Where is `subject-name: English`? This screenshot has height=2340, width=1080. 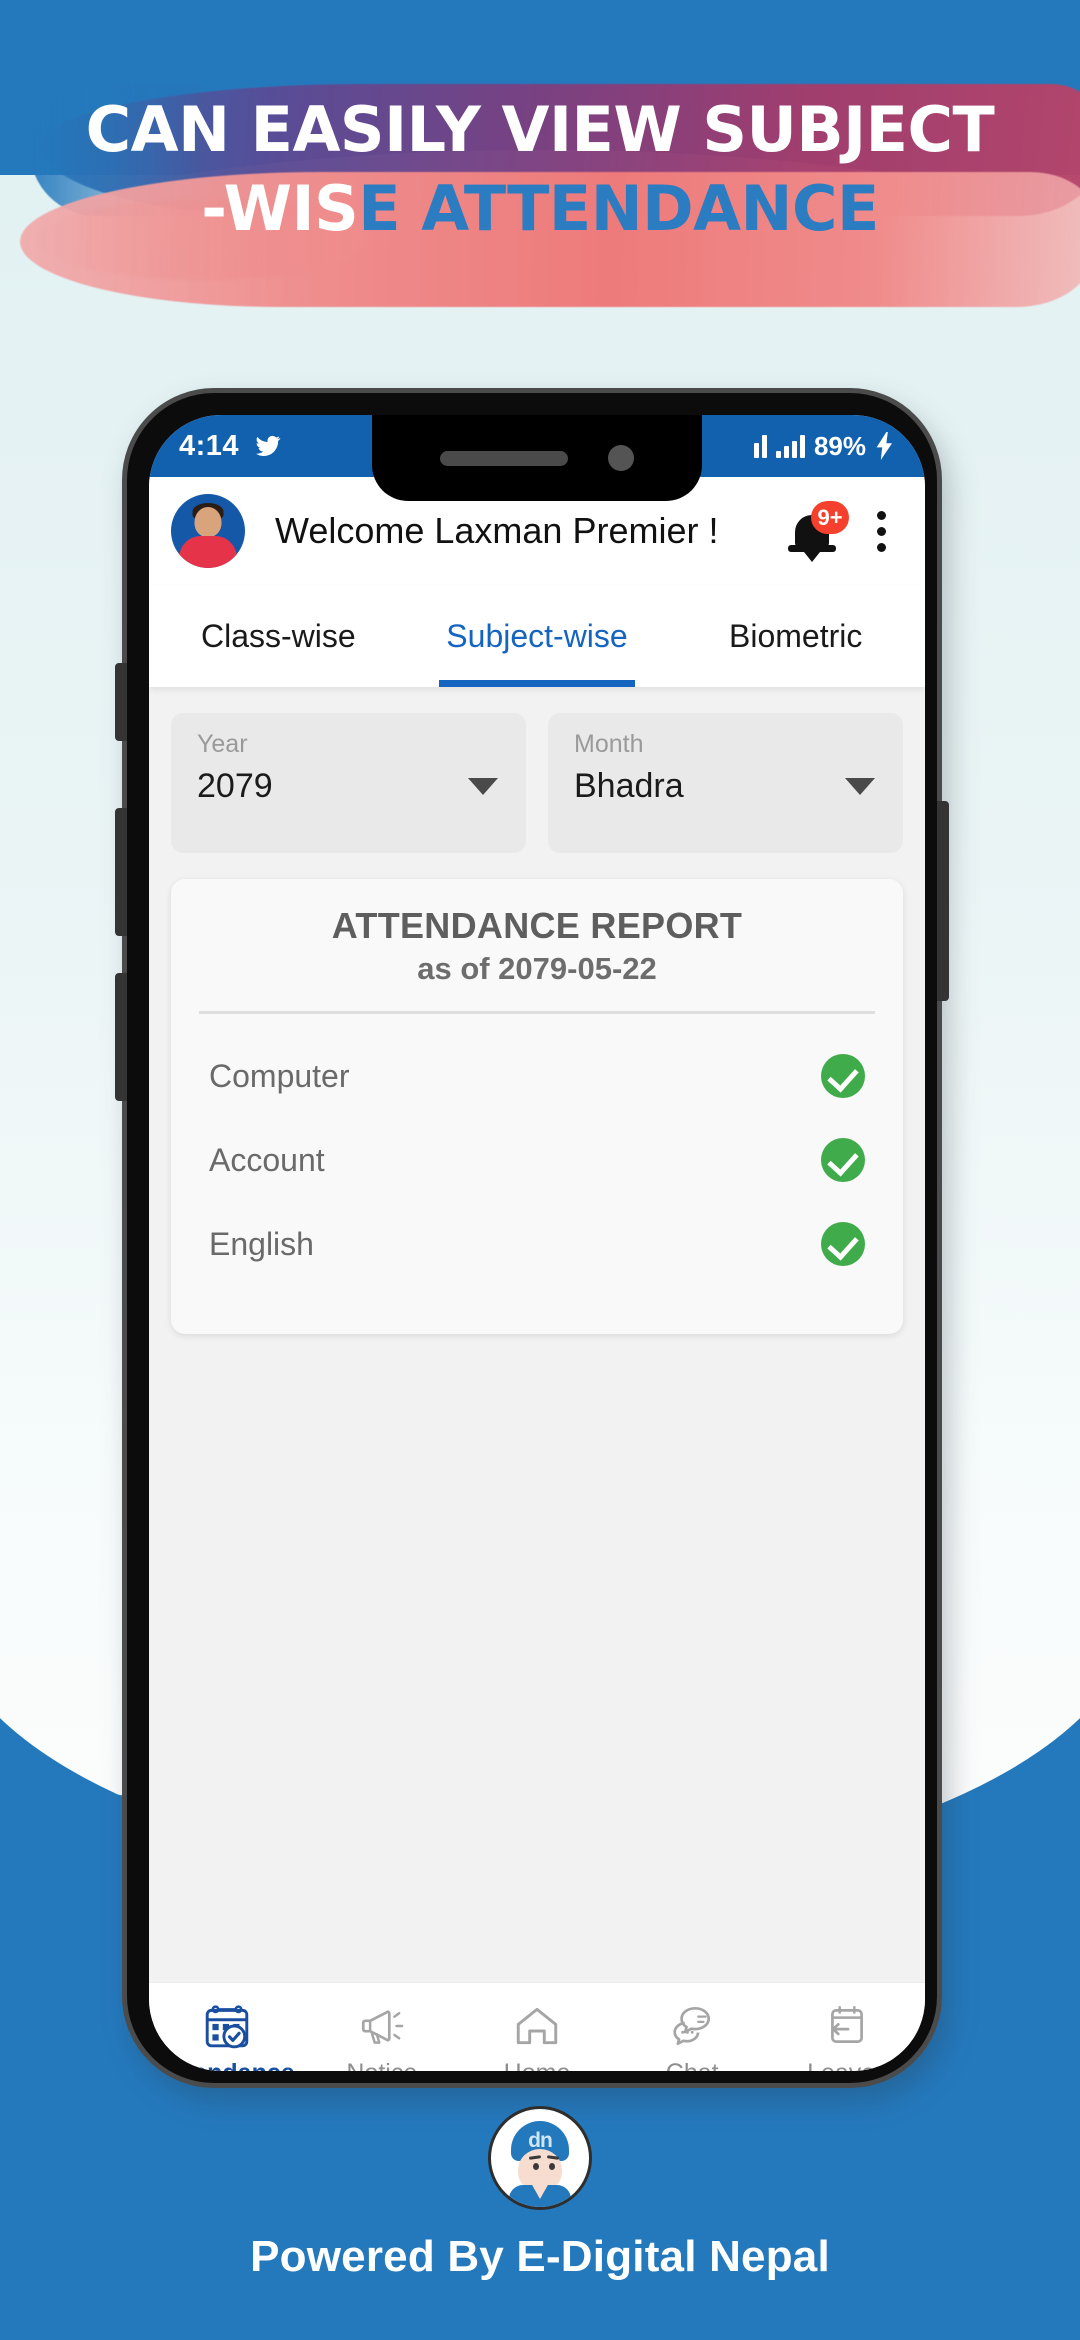
subject-name: English is located at coordinates (261, 1243).